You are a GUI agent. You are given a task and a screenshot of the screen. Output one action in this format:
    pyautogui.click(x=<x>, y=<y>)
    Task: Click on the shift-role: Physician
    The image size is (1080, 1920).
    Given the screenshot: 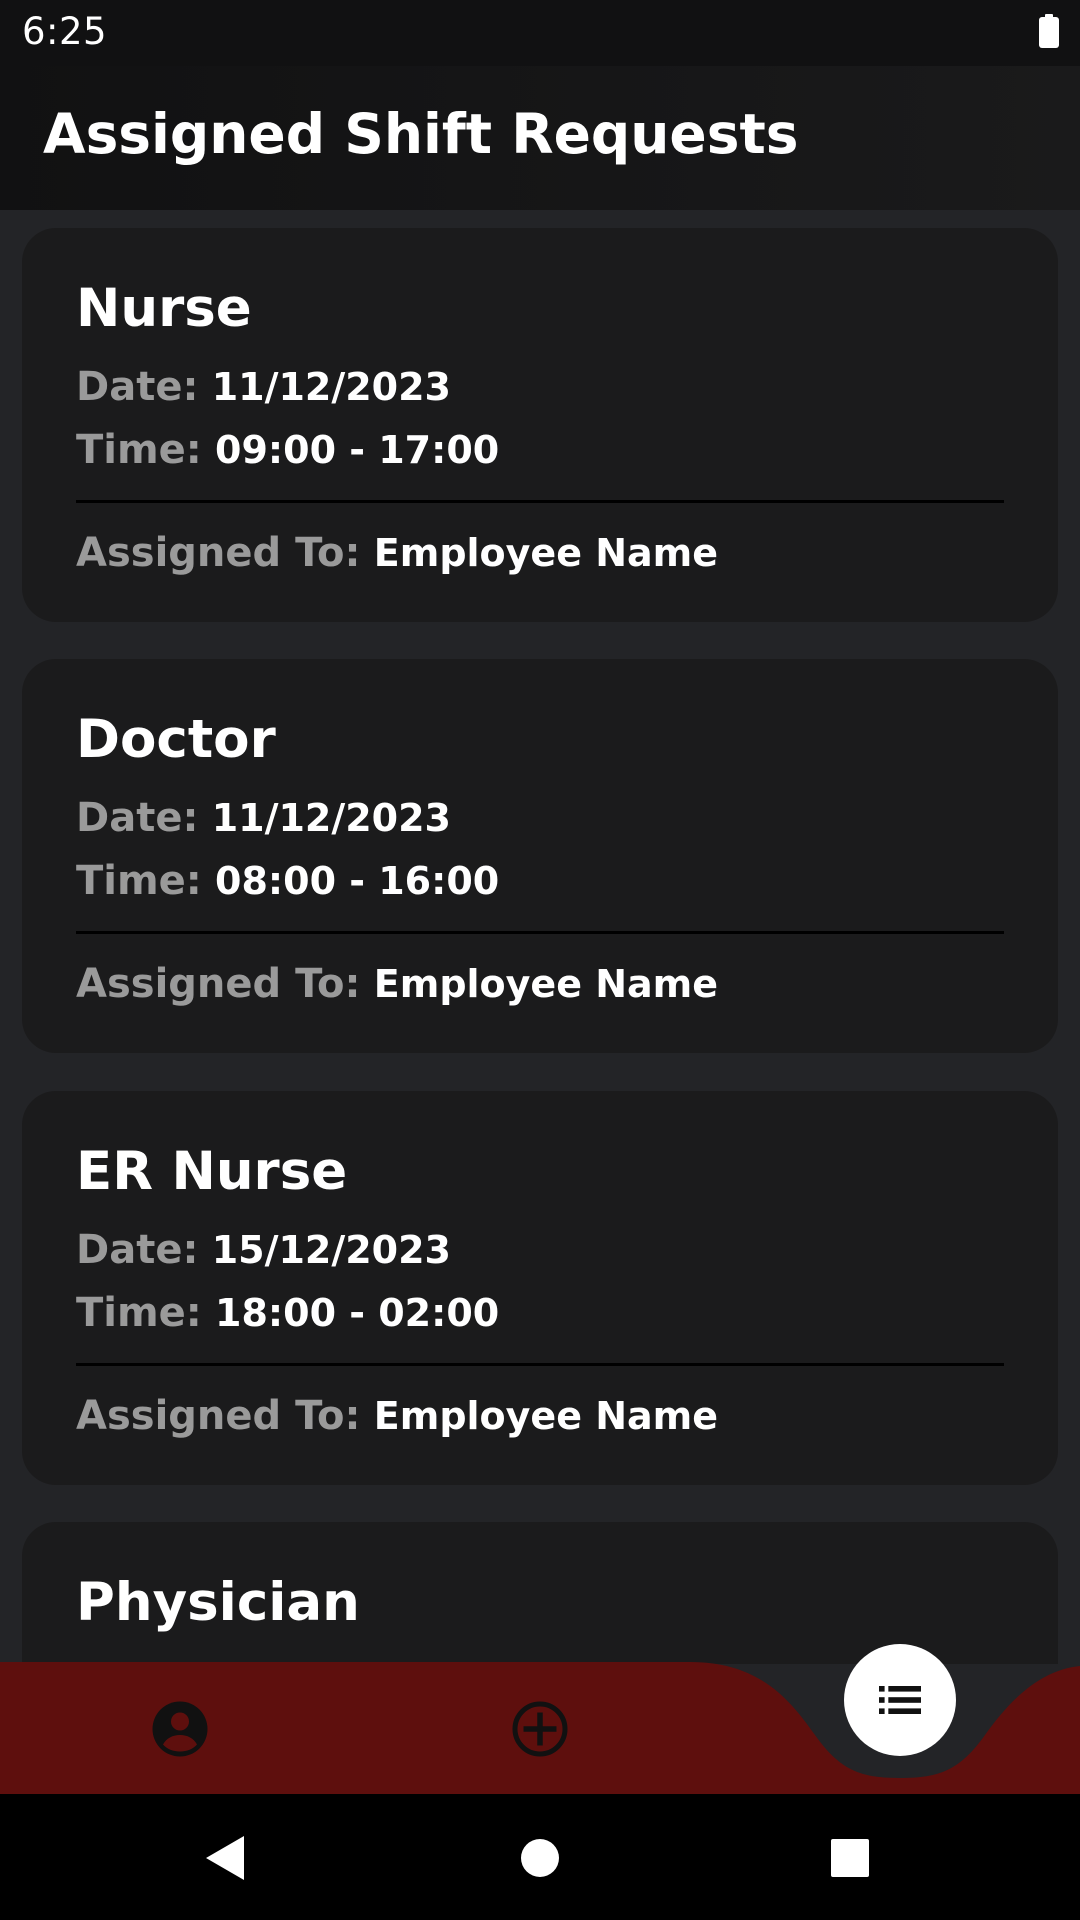 What is the action you would take?
    pyautogui.click(x=218, y=1602)
    